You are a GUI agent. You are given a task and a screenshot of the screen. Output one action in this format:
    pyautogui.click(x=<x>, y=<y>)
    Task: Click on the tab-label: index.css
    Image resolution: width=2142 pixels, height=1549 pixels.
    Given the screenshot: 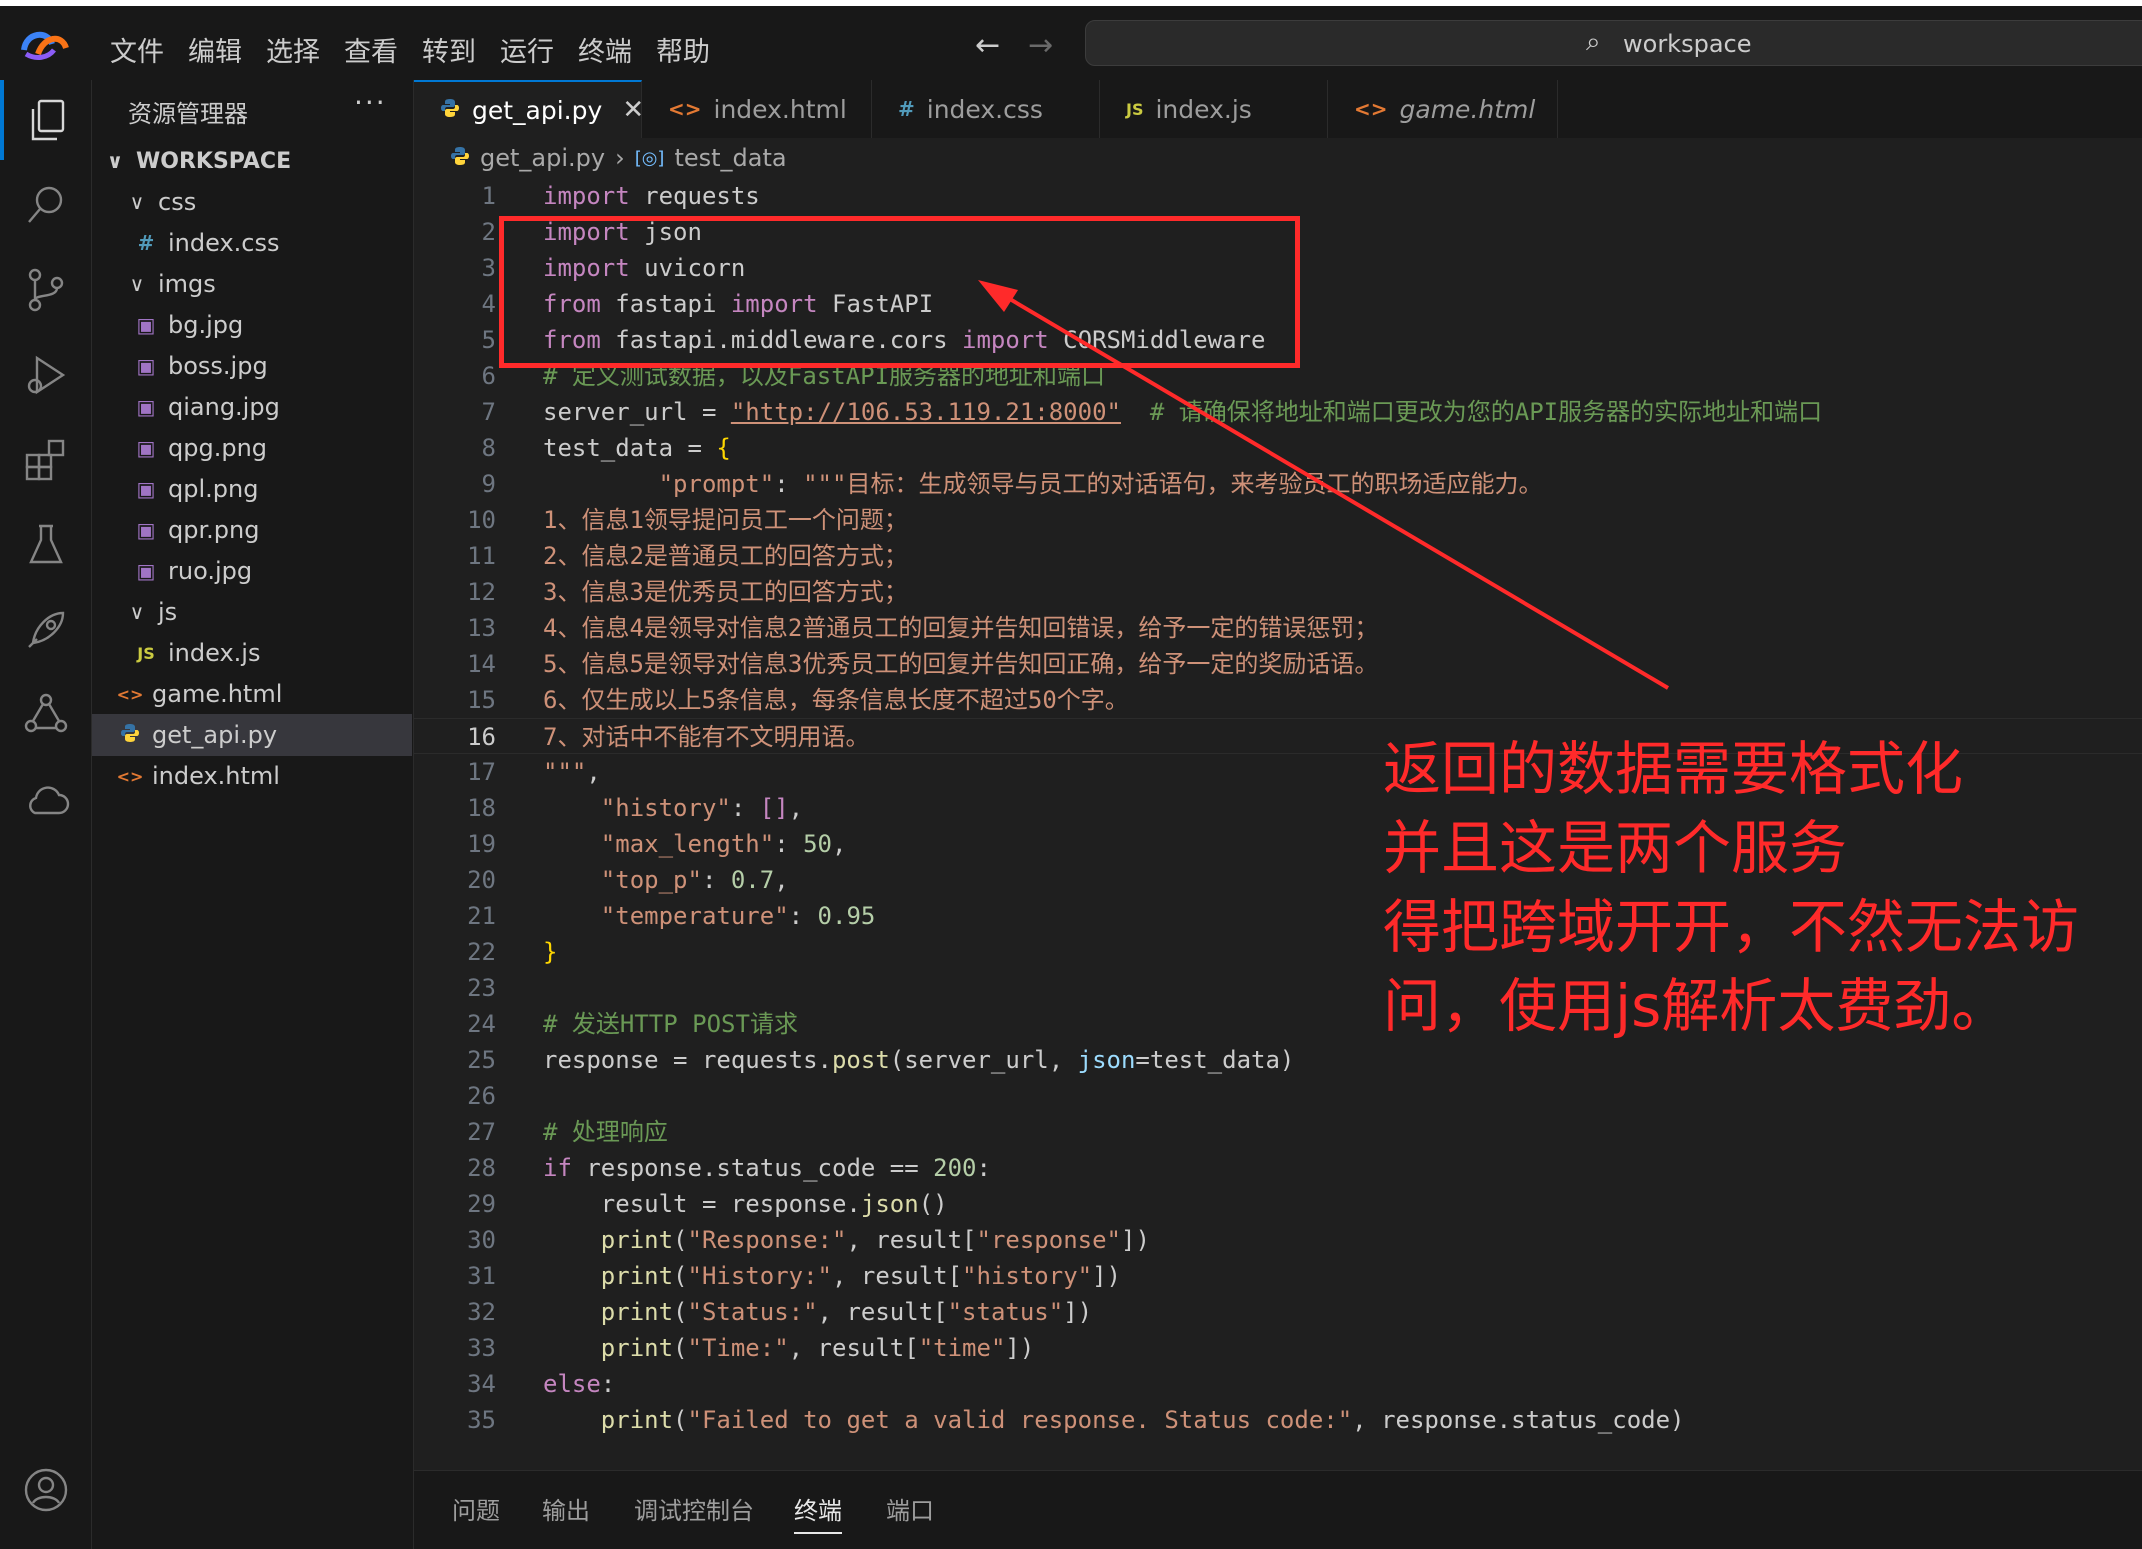 What is the action you would take?
    pyautogui.click(x=984, y=109)
    